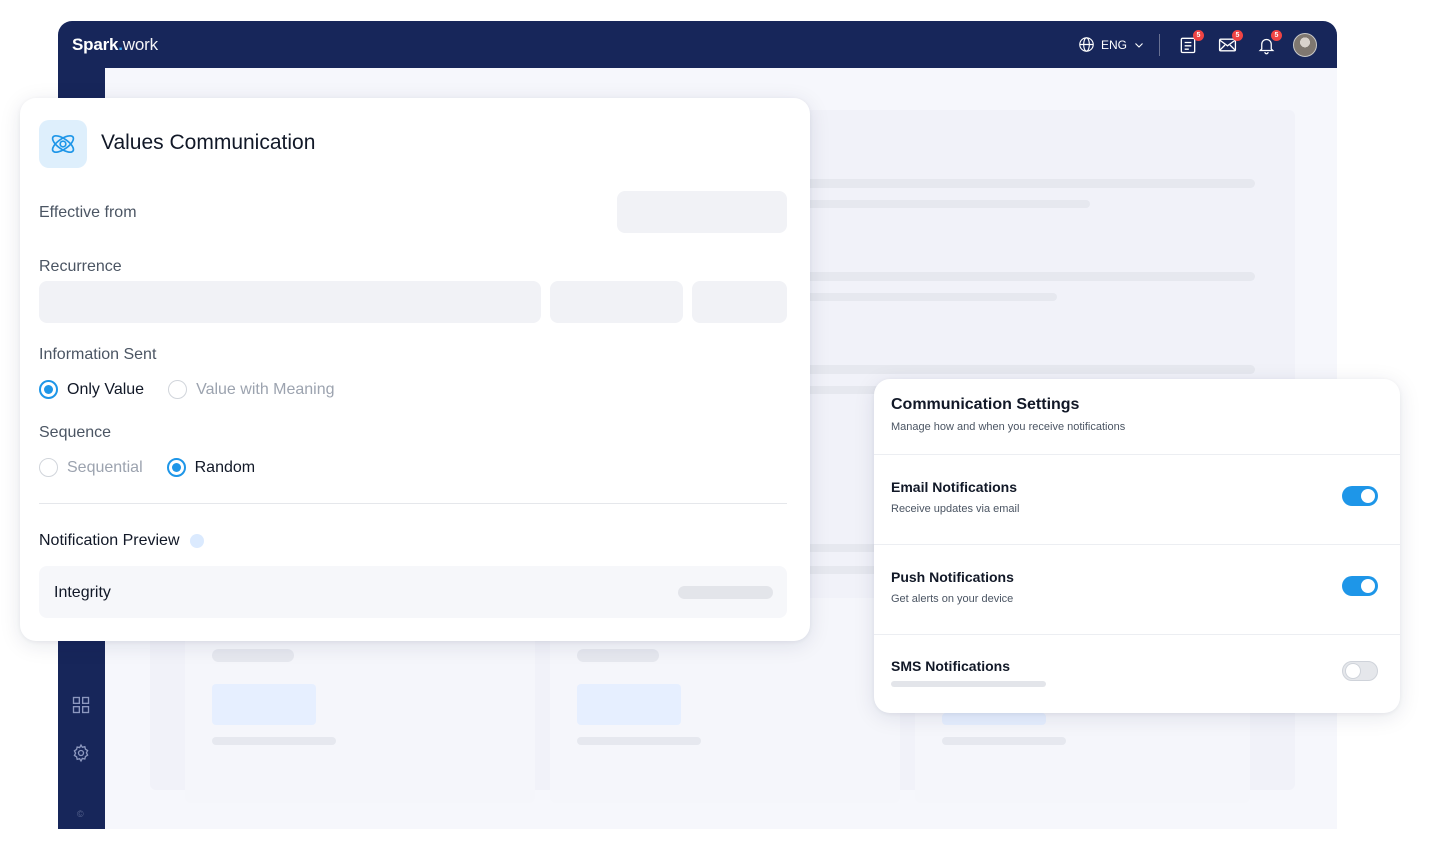  I want to click on row-title: Email Notifications, so click(954, 487).